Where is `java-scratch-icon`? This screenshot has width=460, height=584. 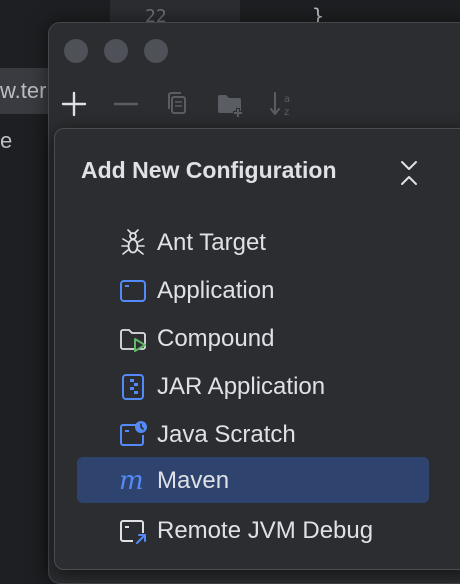 java-scratch-icon is located at coordinates (133, 433).